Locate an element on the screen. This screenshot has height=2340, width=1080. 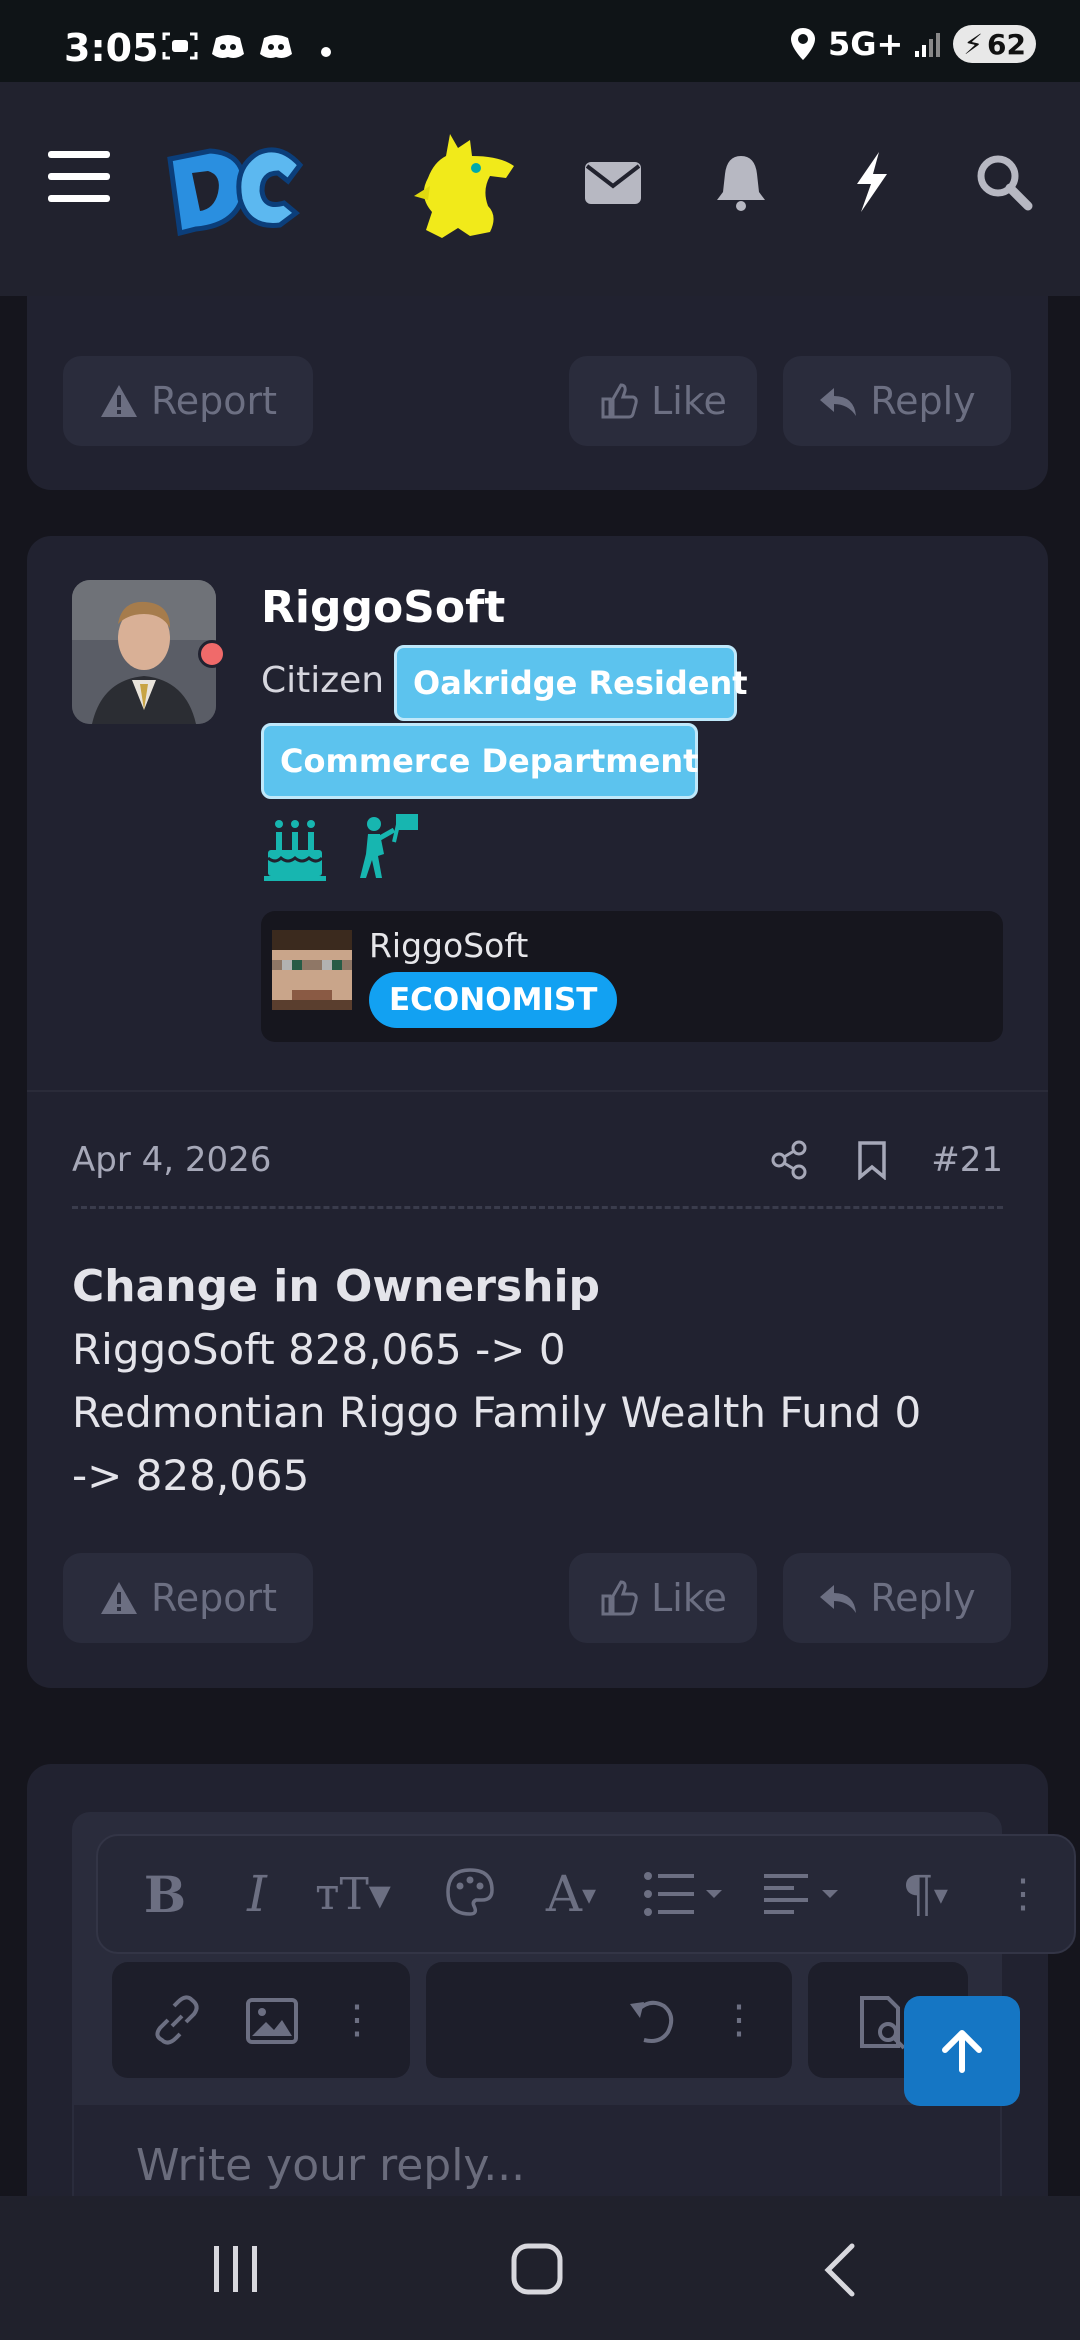
site-logo is located at coordinates (235, 188).